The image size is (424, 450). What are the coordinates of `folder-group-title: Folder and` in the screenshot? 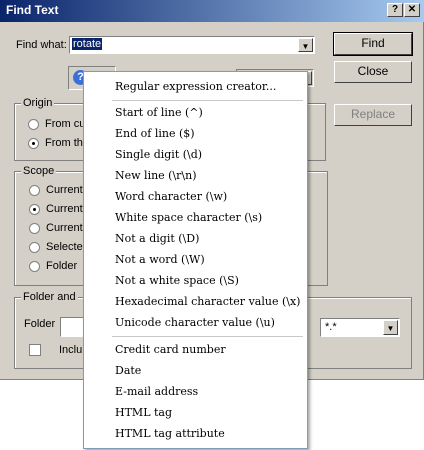 It's located at (49, 297).